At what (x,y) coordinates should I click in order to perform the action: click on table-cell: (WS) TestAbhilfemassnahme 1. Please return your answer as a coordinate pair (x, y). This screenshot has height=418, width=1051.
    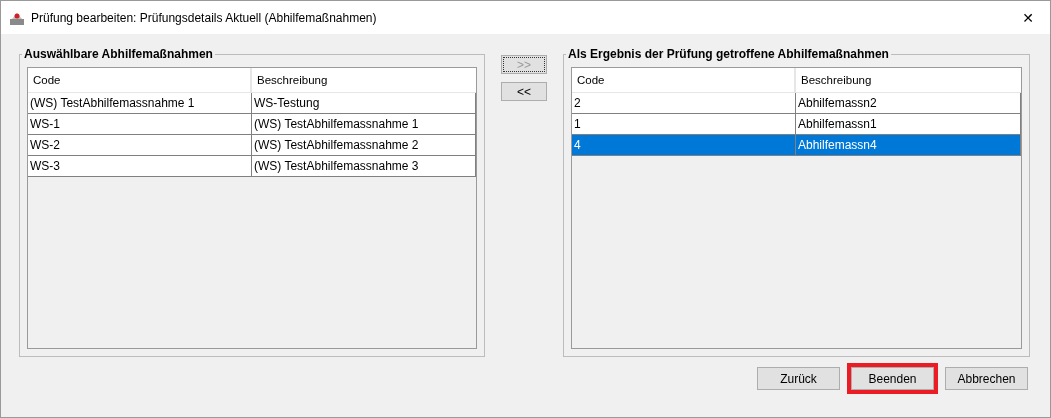
    Looking at the image, I should click on (140, 103).